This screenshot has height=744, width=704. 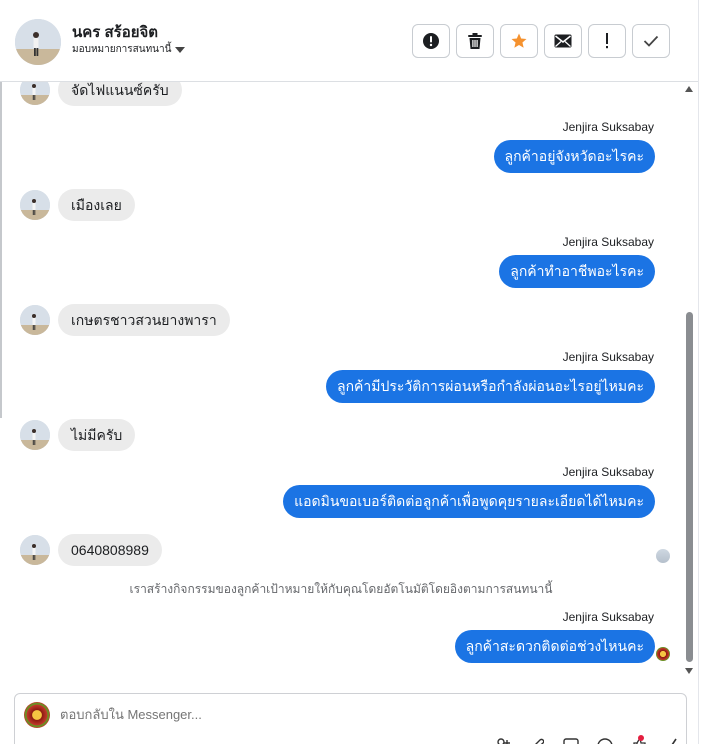 What do you see at coordinates (349, 41) in the screenshot?
I see `conversation-header: นคร สร้อยจิต มอบหมายการสนทนานี้` at bounding box center [349, 41].